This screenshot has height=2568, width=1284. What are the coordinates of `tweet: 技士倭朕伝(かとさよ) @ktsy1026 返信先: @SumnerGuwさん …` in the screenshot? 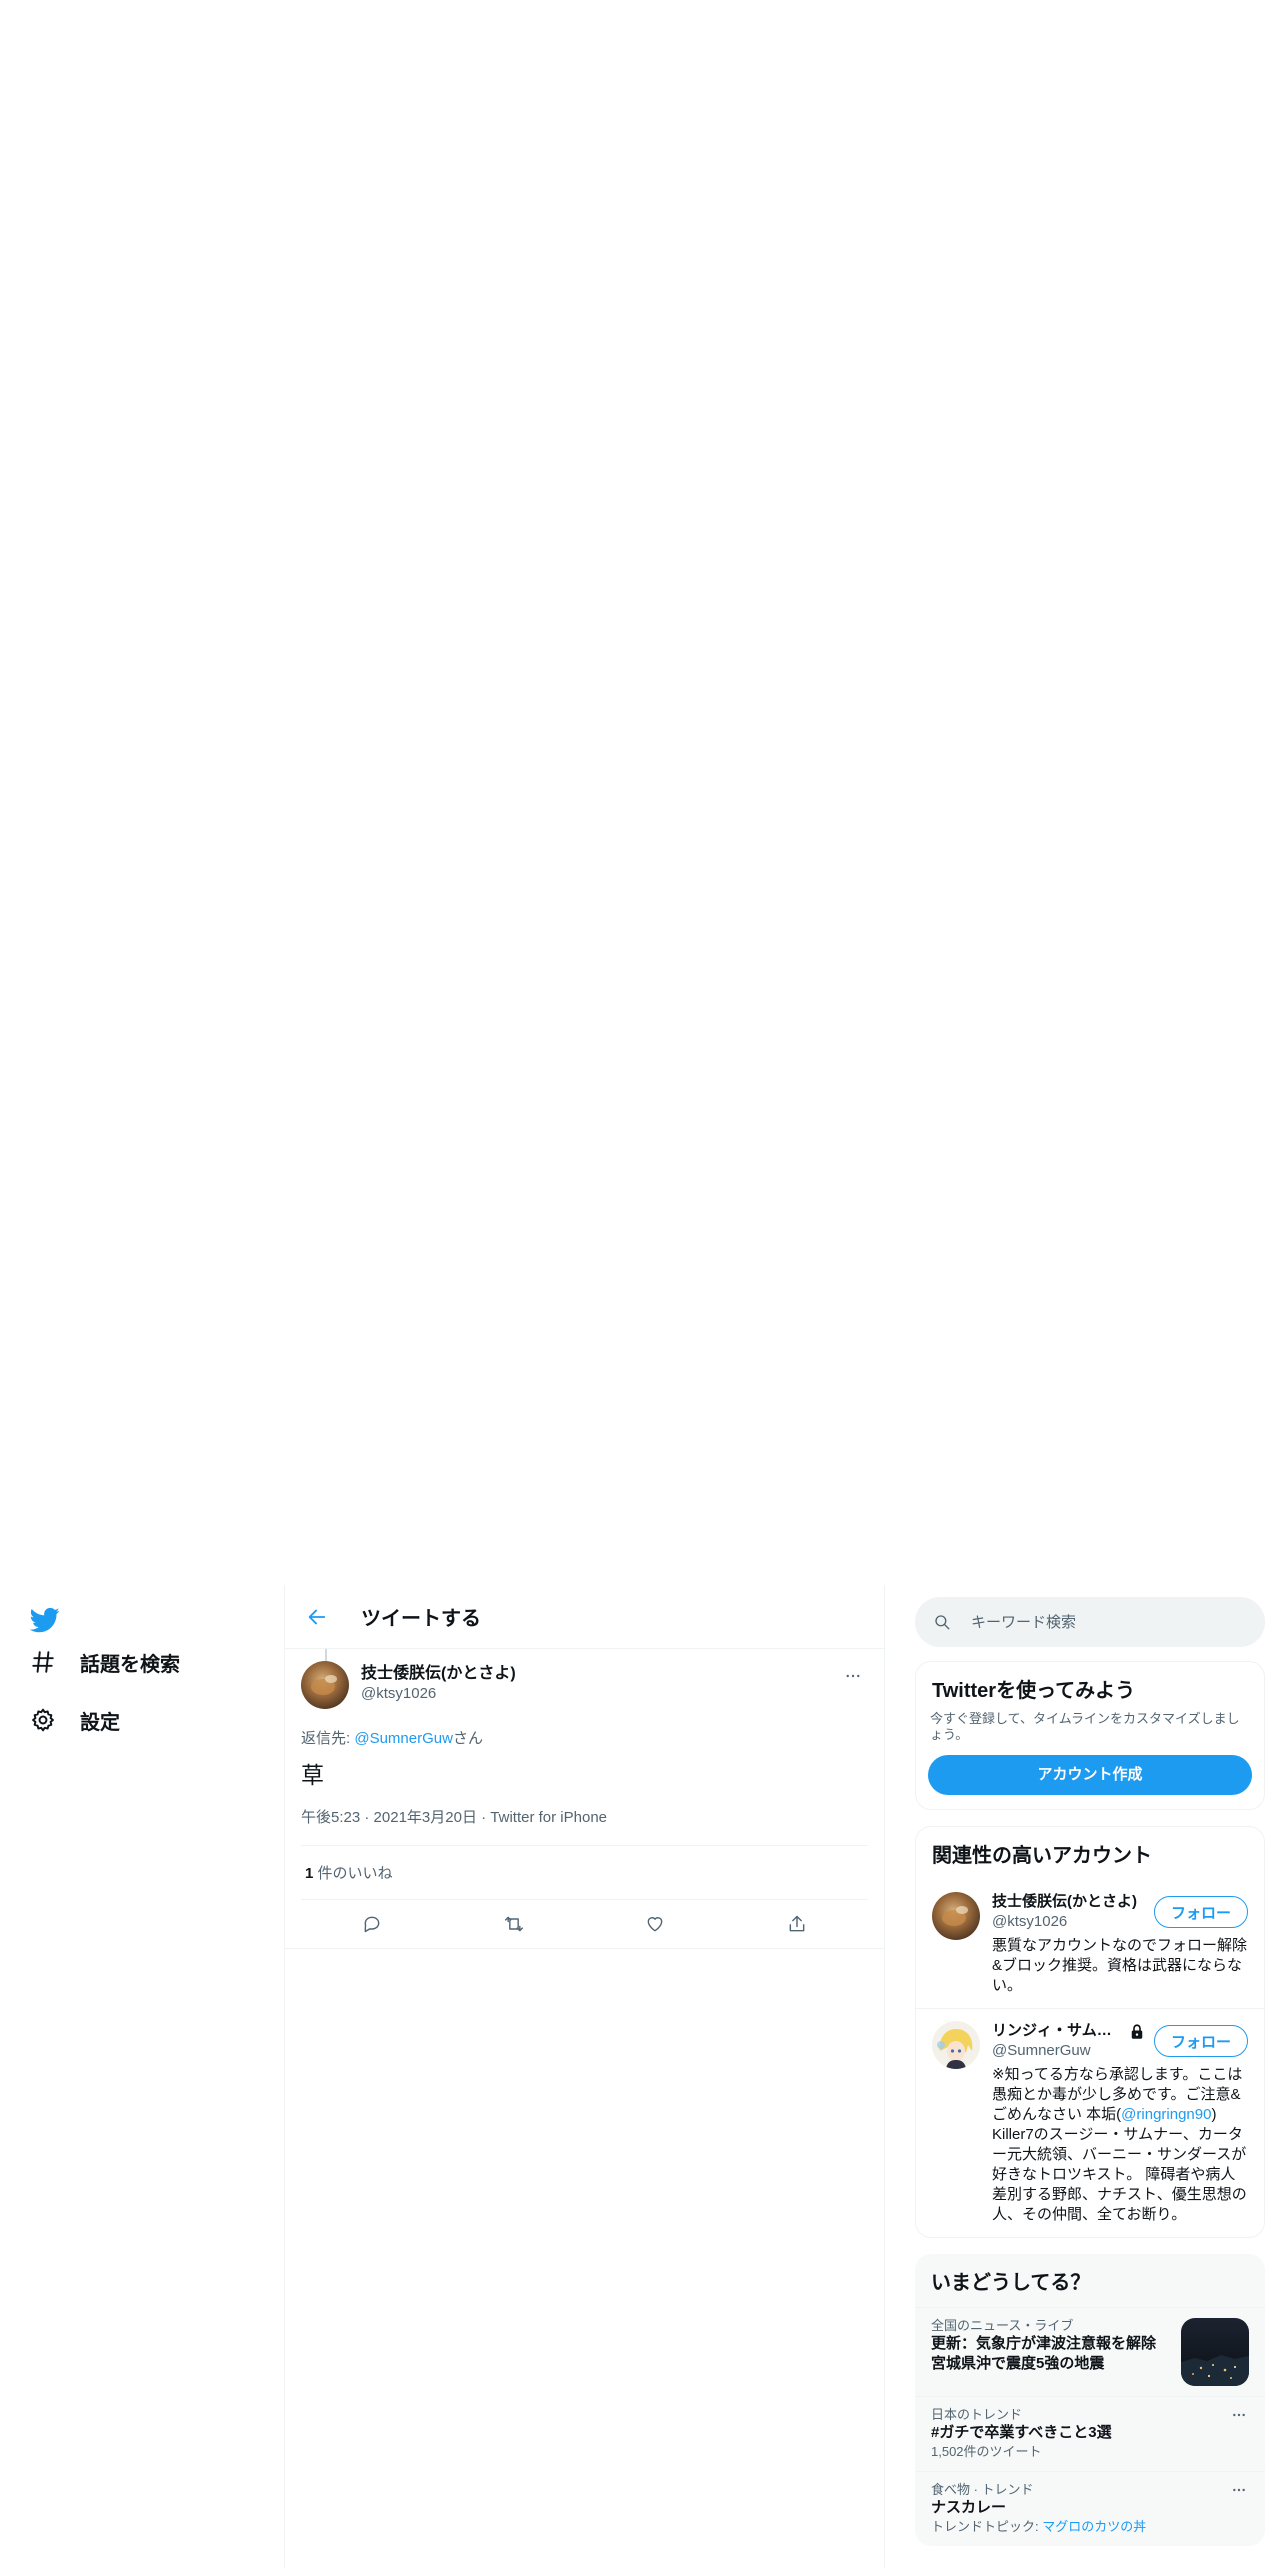 It's located at (584, 1799).